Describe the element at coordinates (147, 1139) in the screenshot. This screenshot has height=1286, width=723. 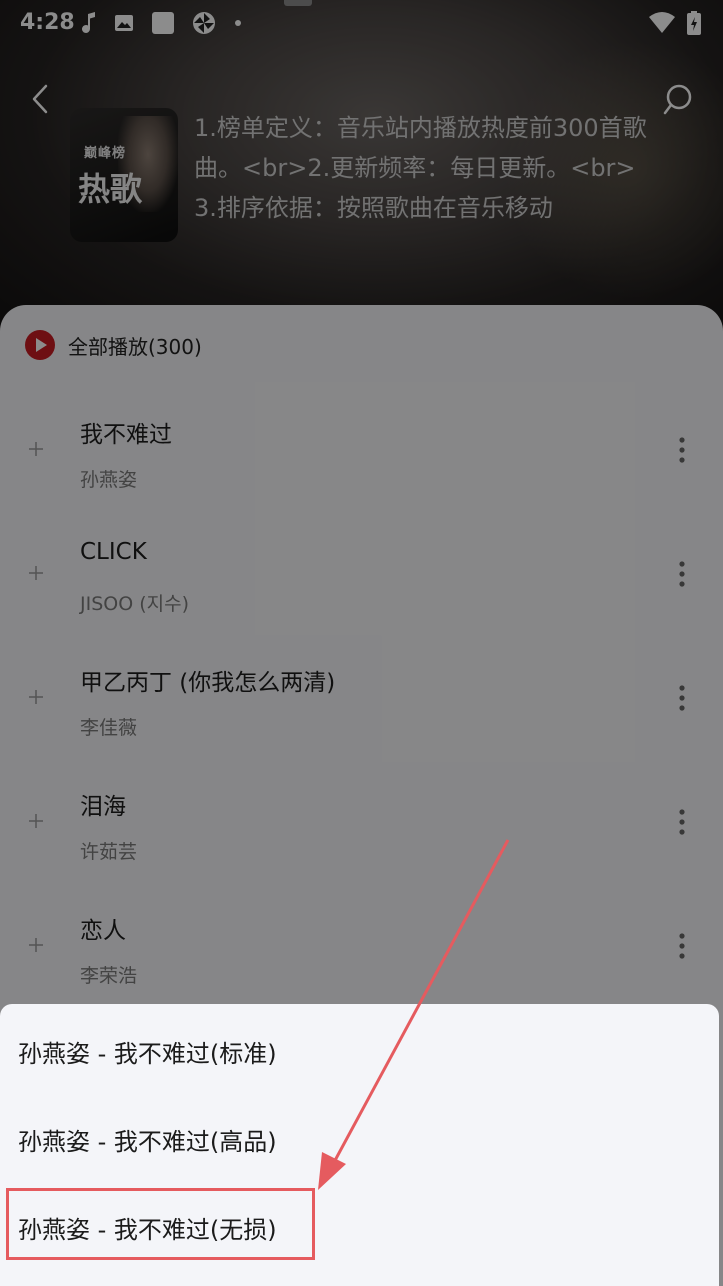
I see `quality-option-high: 孙燕姿 - 我不难过(高品)` at that location.